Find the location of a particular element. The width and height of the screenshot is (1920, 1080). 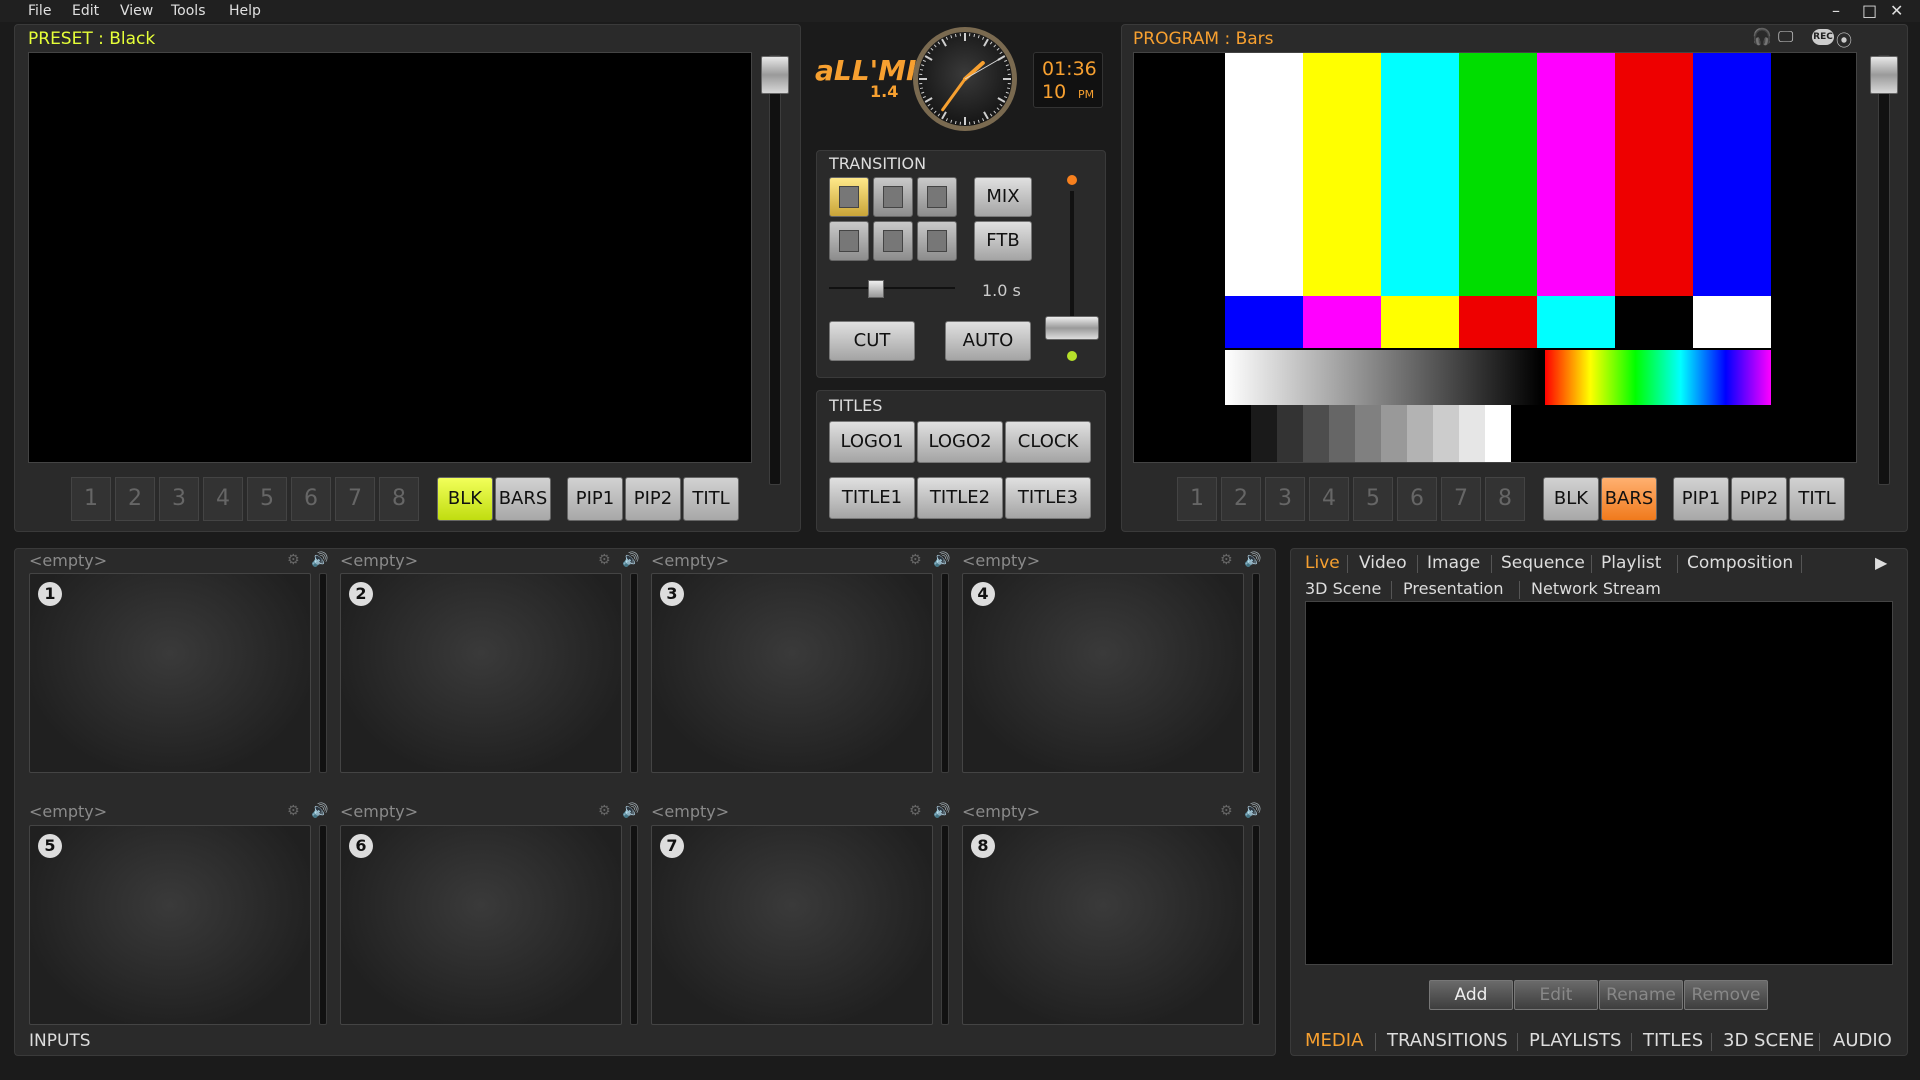

ftb-button: FTB is located at coordinates (1003, 241).